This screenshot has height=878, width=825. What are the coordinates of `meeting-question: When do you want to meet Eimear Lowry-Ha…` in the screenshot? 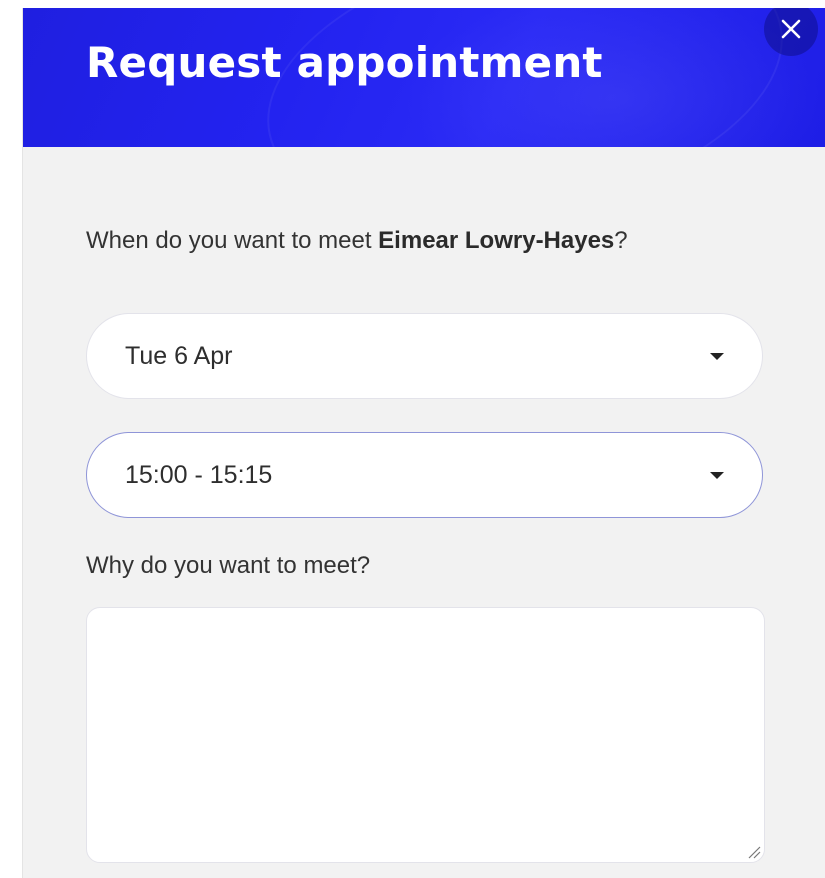 It's located at (357, 241).